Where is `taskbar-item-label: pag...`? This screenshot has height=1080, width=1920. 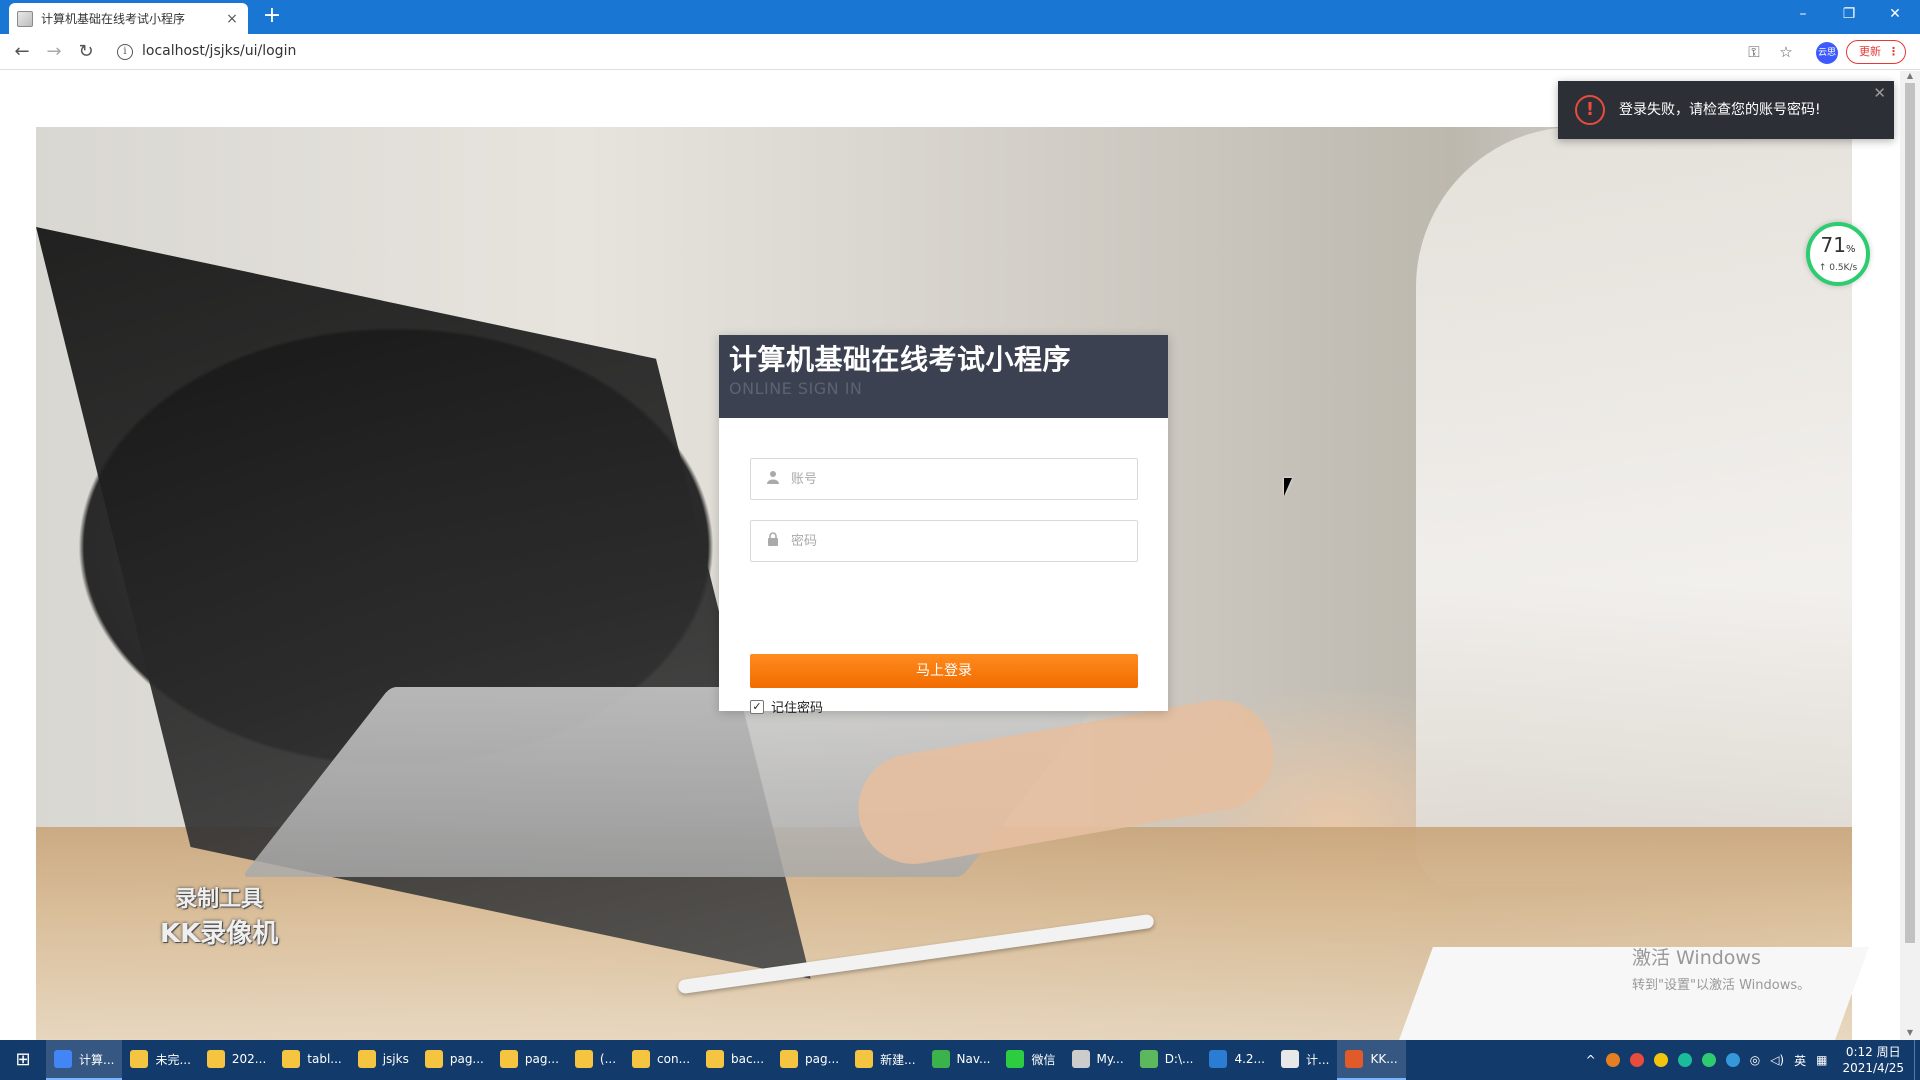 taskbar-item-label: pag... is located at coordinates (541, 1059).